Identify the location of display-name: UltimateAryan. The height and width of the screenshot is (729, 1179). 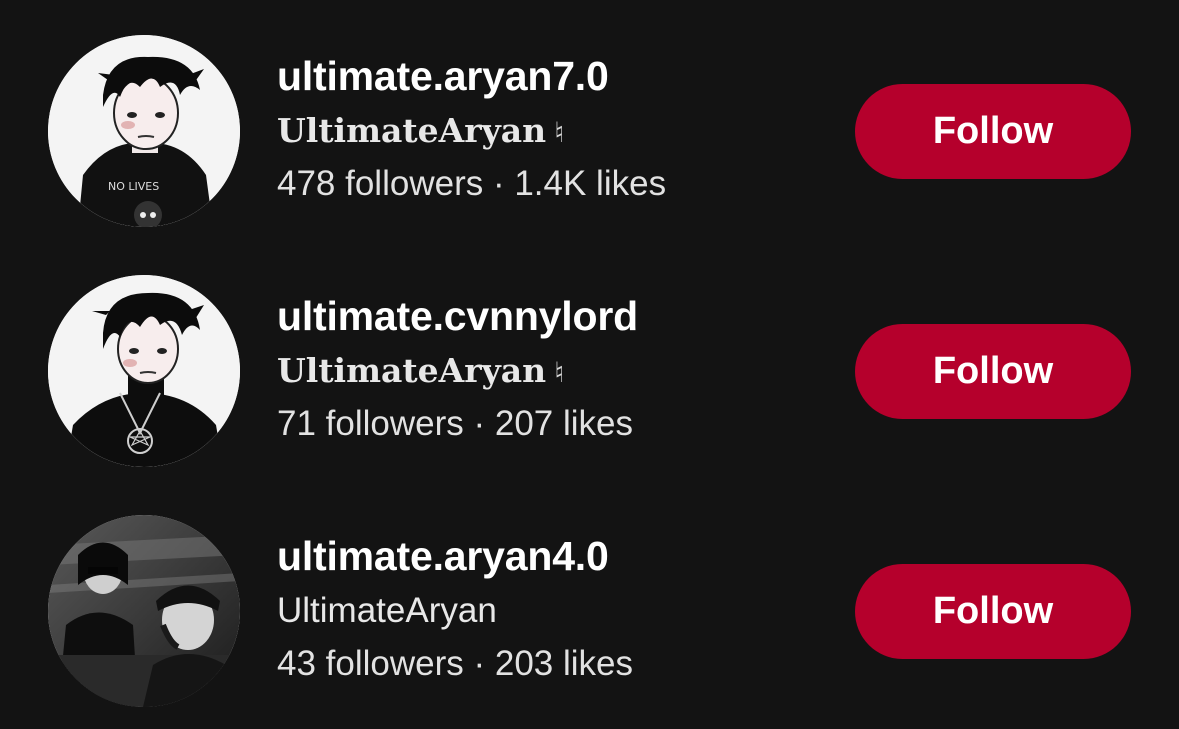
(387, 610).